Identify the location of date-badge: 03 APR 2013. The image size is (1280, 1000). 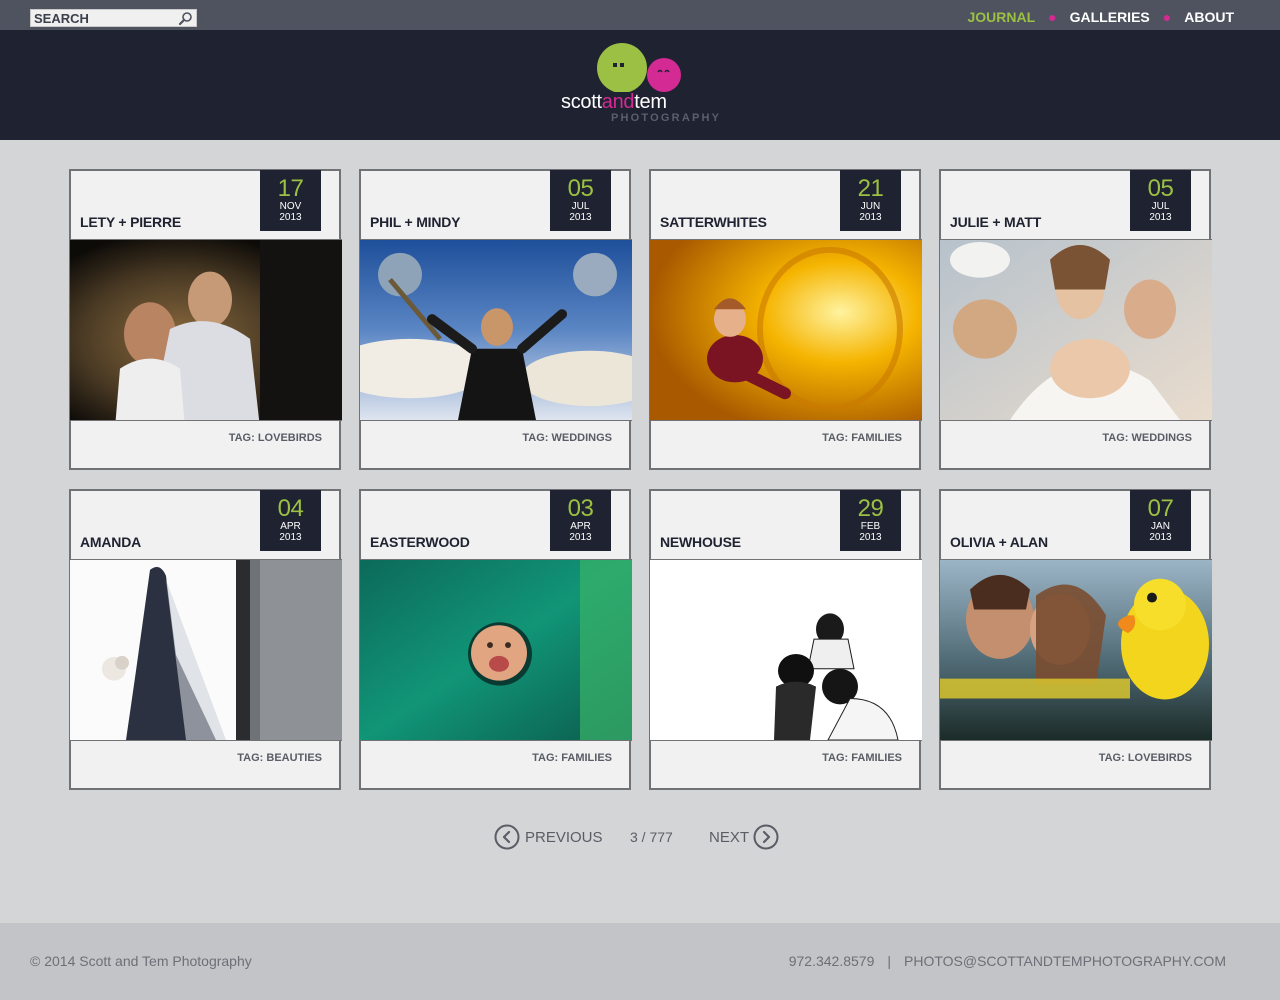
(580, 520).